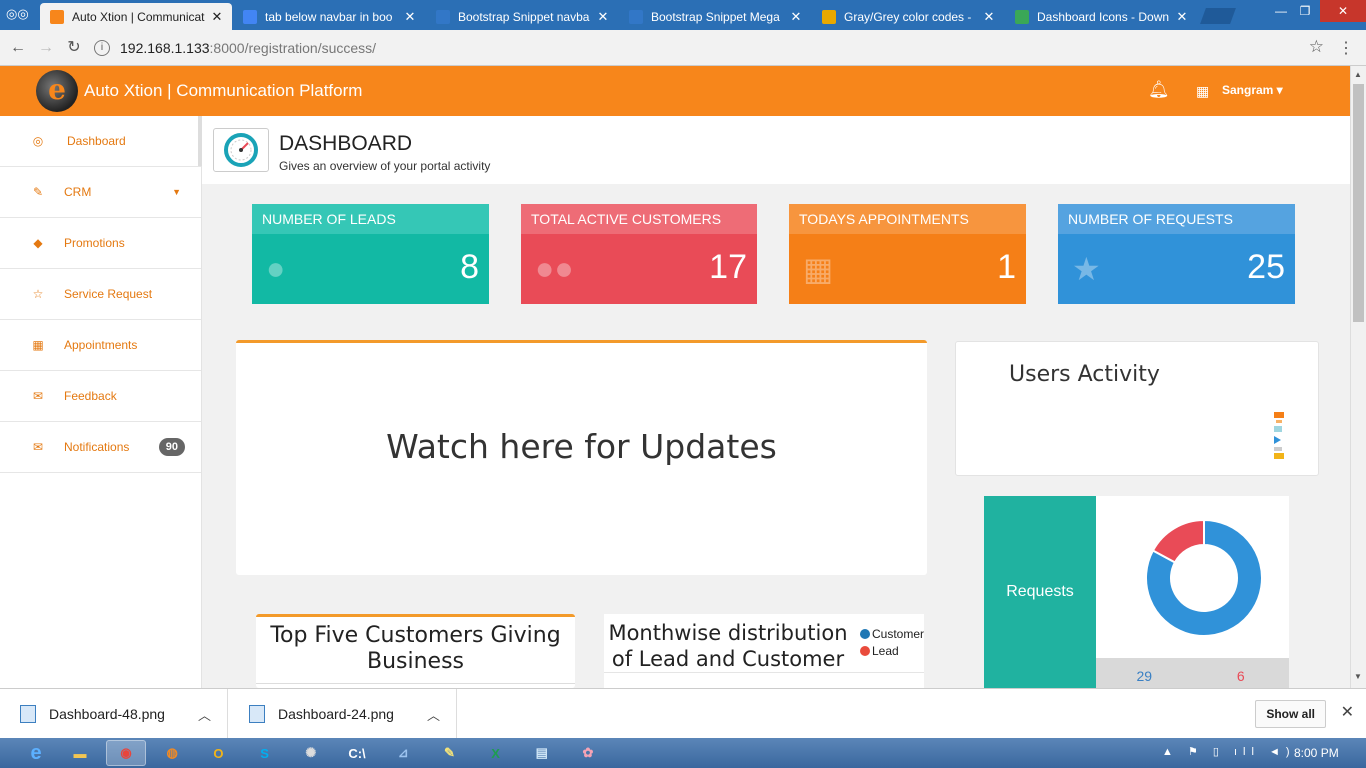  What do you see at coordinates (1347, 712) in the screenshot?
I see `close-icon: ✕` at bounding box center [1347, 712].